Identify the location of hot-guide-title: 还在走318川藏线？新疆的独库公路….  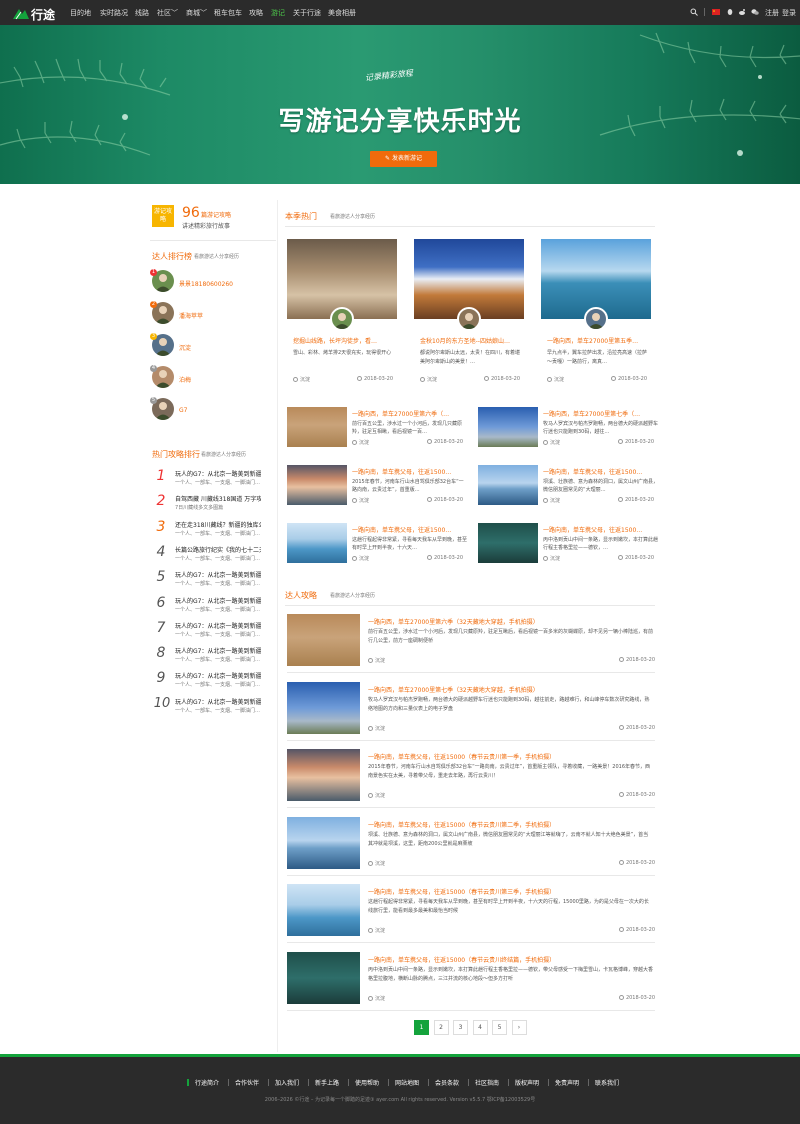
(218, 524).